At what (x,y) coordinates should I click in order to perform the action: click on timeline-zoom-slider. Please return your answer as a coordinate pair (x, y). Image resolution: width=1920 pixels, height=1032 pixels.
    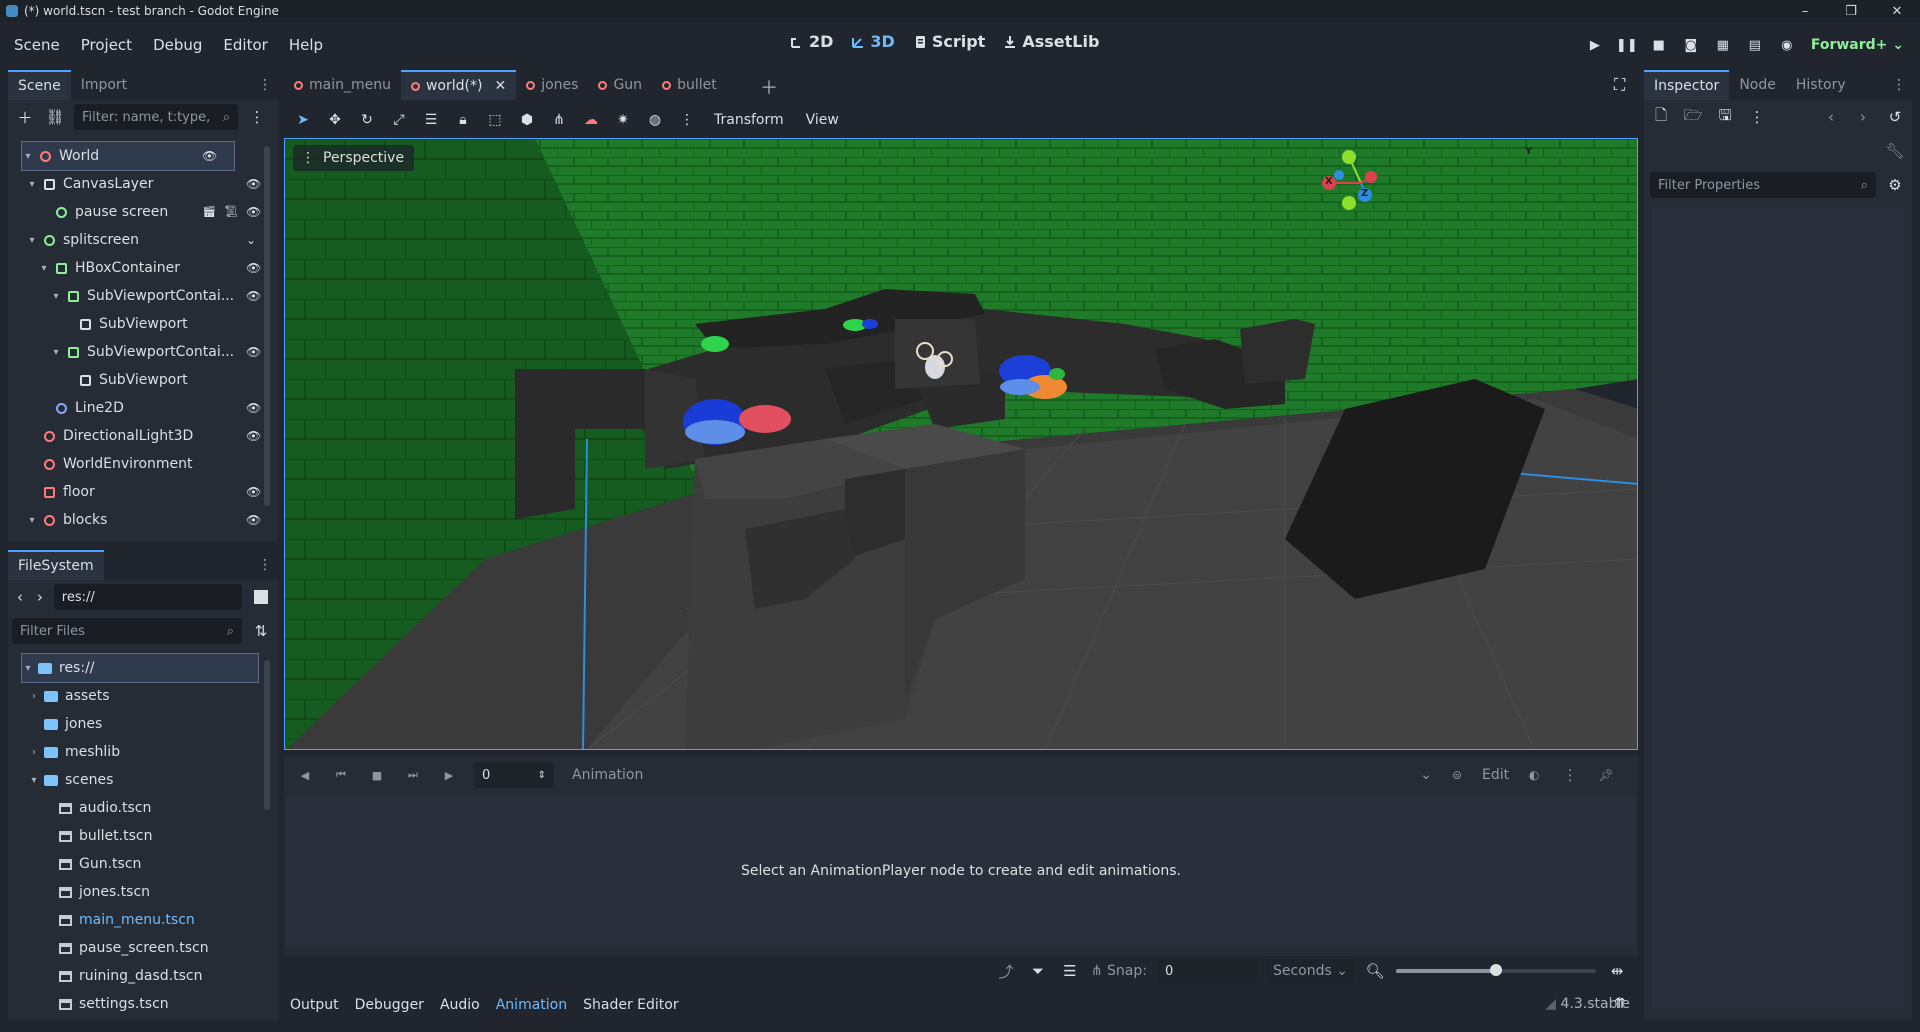
    Looking at the image, I should click on (1496, 970).